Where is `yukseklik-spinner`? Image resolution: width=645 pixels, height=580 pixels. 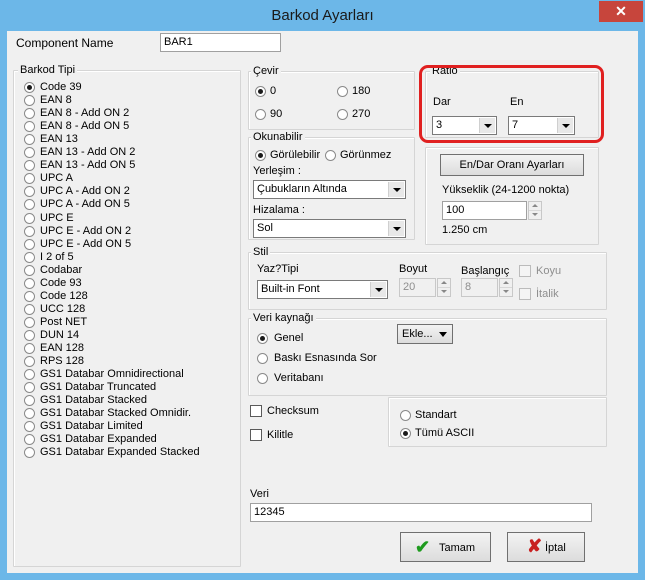 yukseklik-spinner is located at coordinates (535, 210).